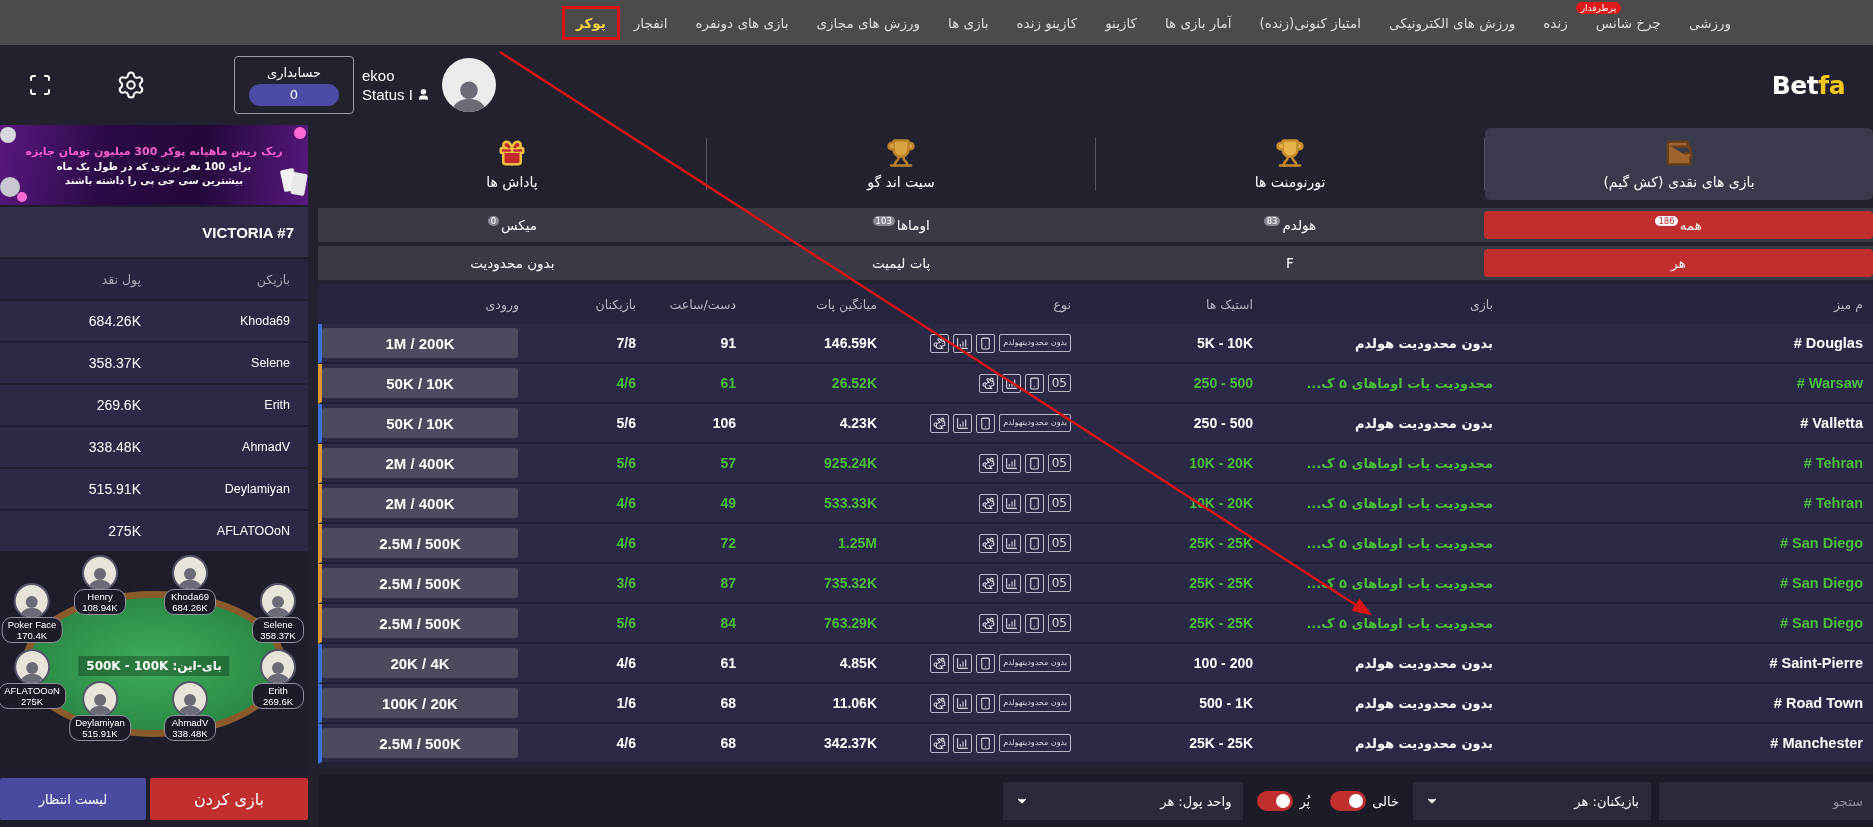 This screenshot has width=1873, height=827. What do you see at coordinates (1678, 263) in the screenshot?
I see `filter-tab: هر` at bounding box center [1678, 263].